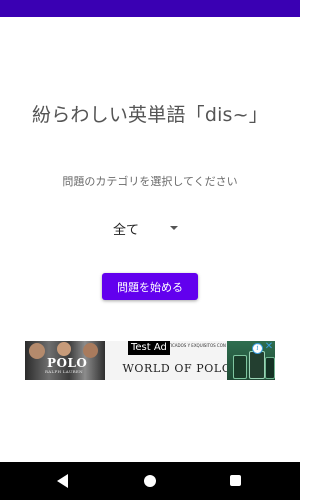 Image resolution: width=320 pixels, height=500 pixels. What do you see at coordinates (150, 115) in the screenshot?
I see `page-title: 紛らわしい英単語「dis~」` at bounding box center [150, 115].